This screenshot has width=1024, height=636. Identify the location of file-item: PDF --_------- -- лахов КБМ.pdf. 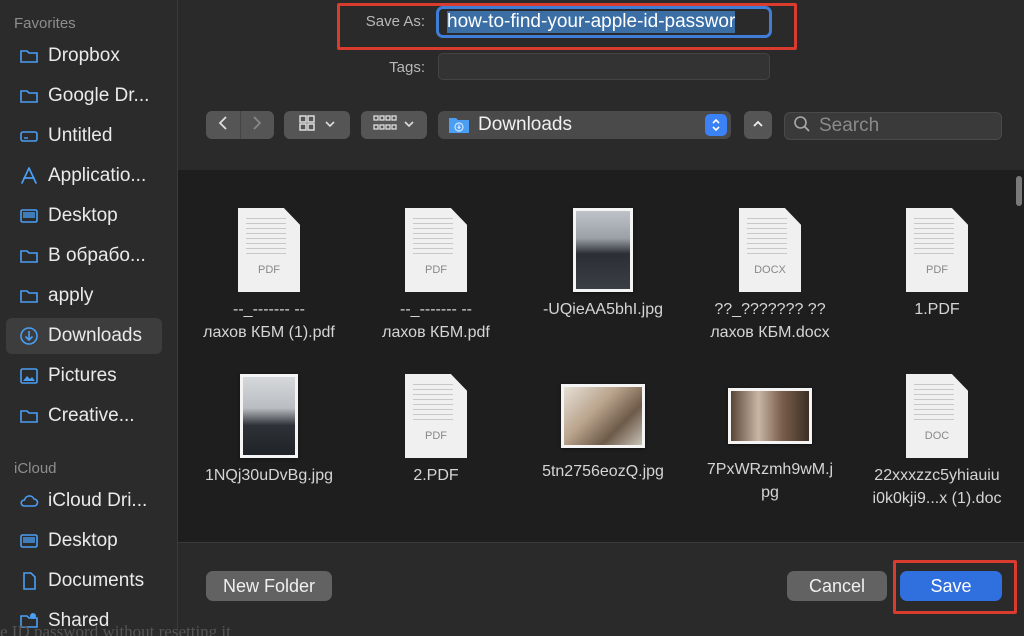
(436, 276).